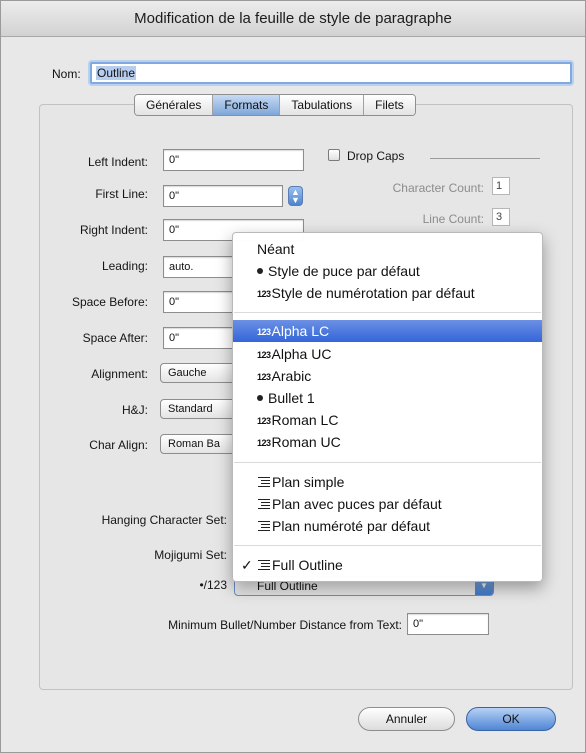  I want to click on hanging-character-set-label: Hanging Character Set:, so click(164, 520).